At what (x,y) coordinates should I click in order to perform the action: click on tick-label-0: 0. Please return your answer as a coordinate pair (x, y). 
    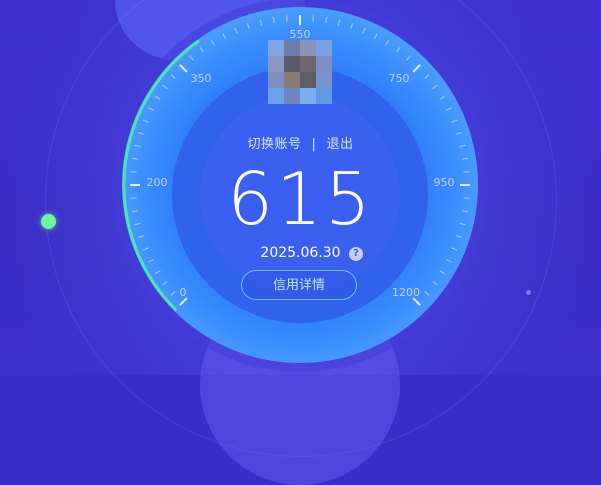
    Looking at the image, I should click on (183, 292).